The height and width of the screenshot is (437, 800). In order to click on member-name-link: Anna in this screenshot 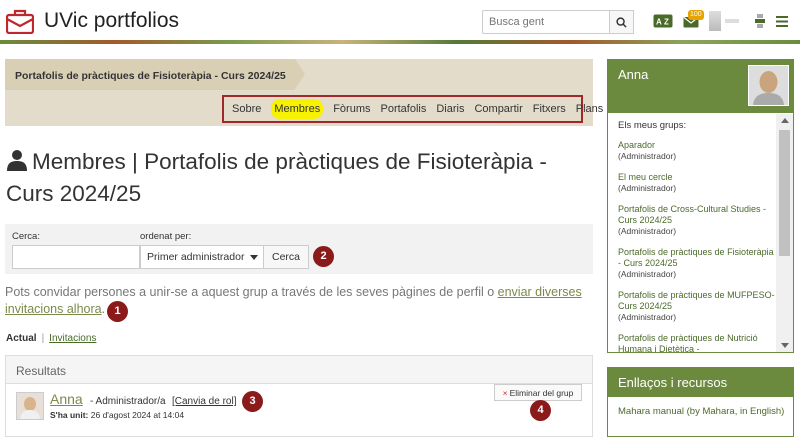, I will do `click(66, 399)`.